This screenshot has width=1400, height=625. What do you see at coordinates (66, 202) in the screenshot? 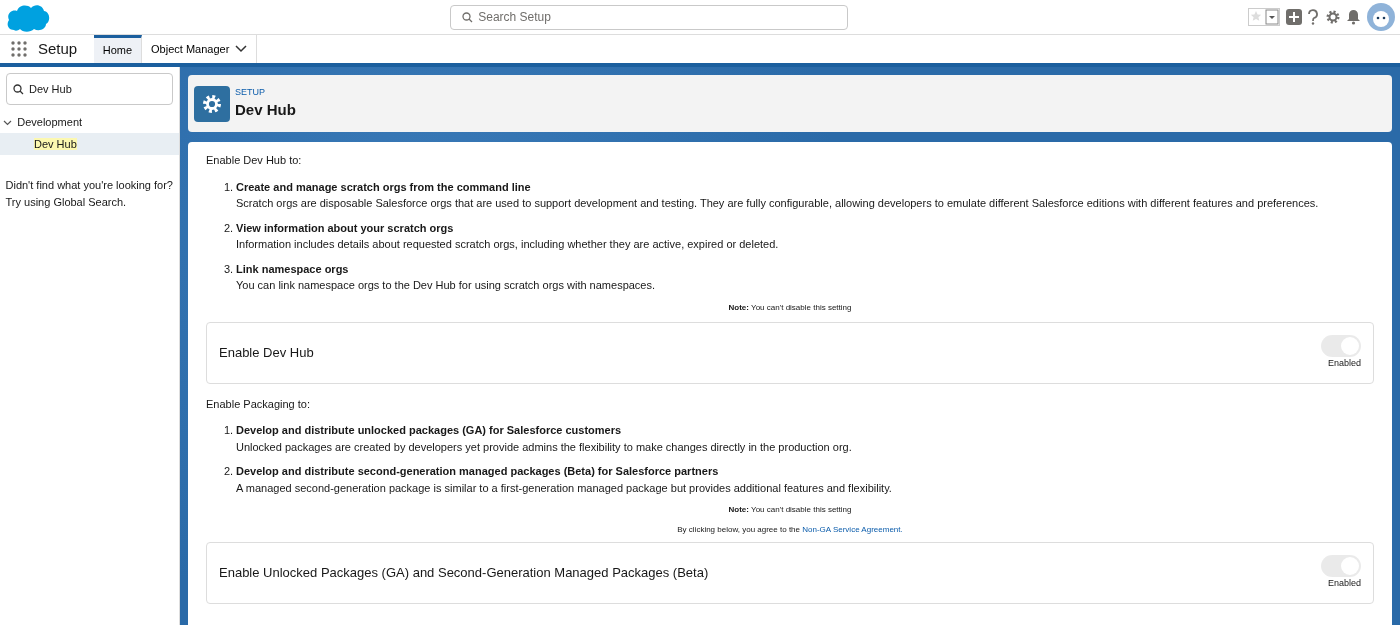
I see `help-text: Try using Global Search.` at bounding box center [66, 202].